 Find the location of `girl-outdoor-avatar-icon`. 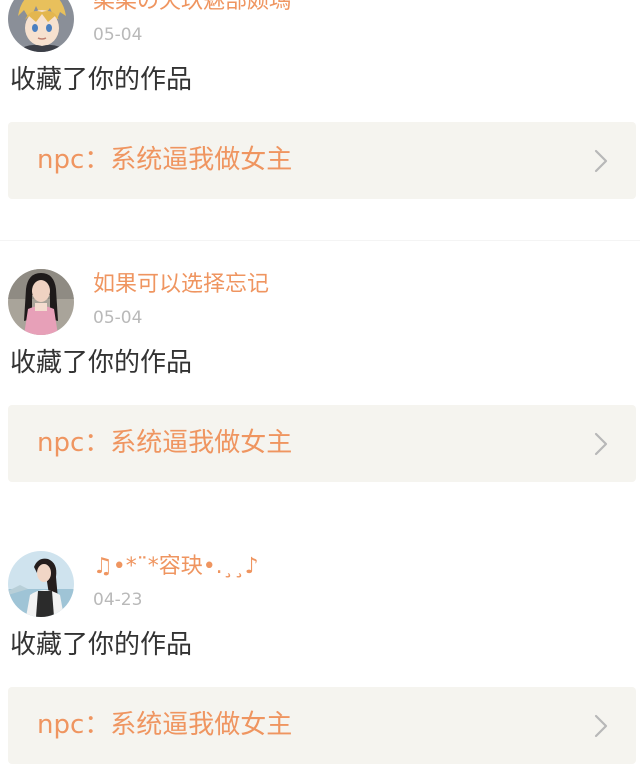

girl-outdoor-avatar-icon is located at coordinates (41, 584).